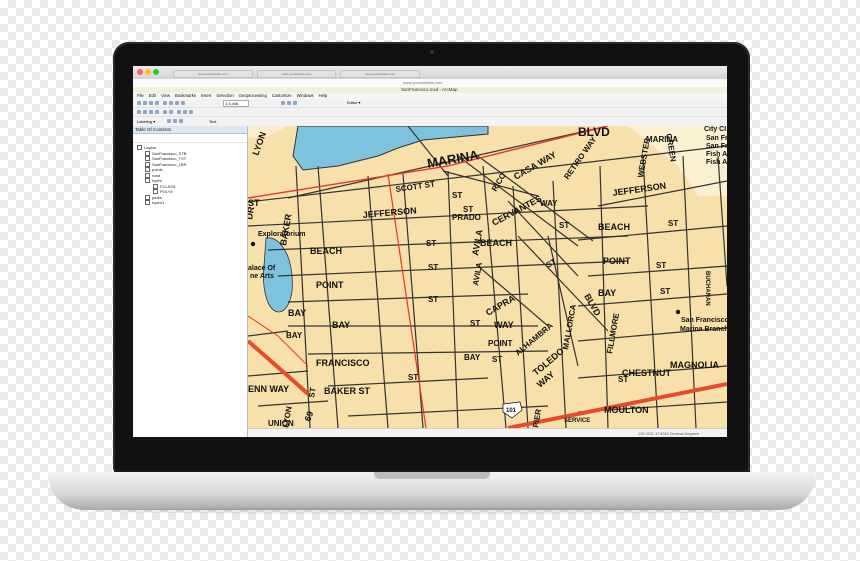 The height and width of the screenshot is (561, 860). What do you see at coordinates (212, 121) in the screenshot?
I see `font-name-box: Text` at bounding box center [212, 121].